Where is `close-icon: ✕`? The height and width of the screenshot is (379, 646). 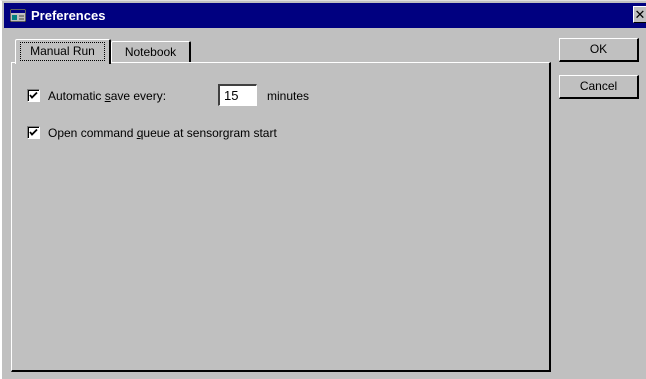 close-icon: ✕ is located at coordinates (640, 14).